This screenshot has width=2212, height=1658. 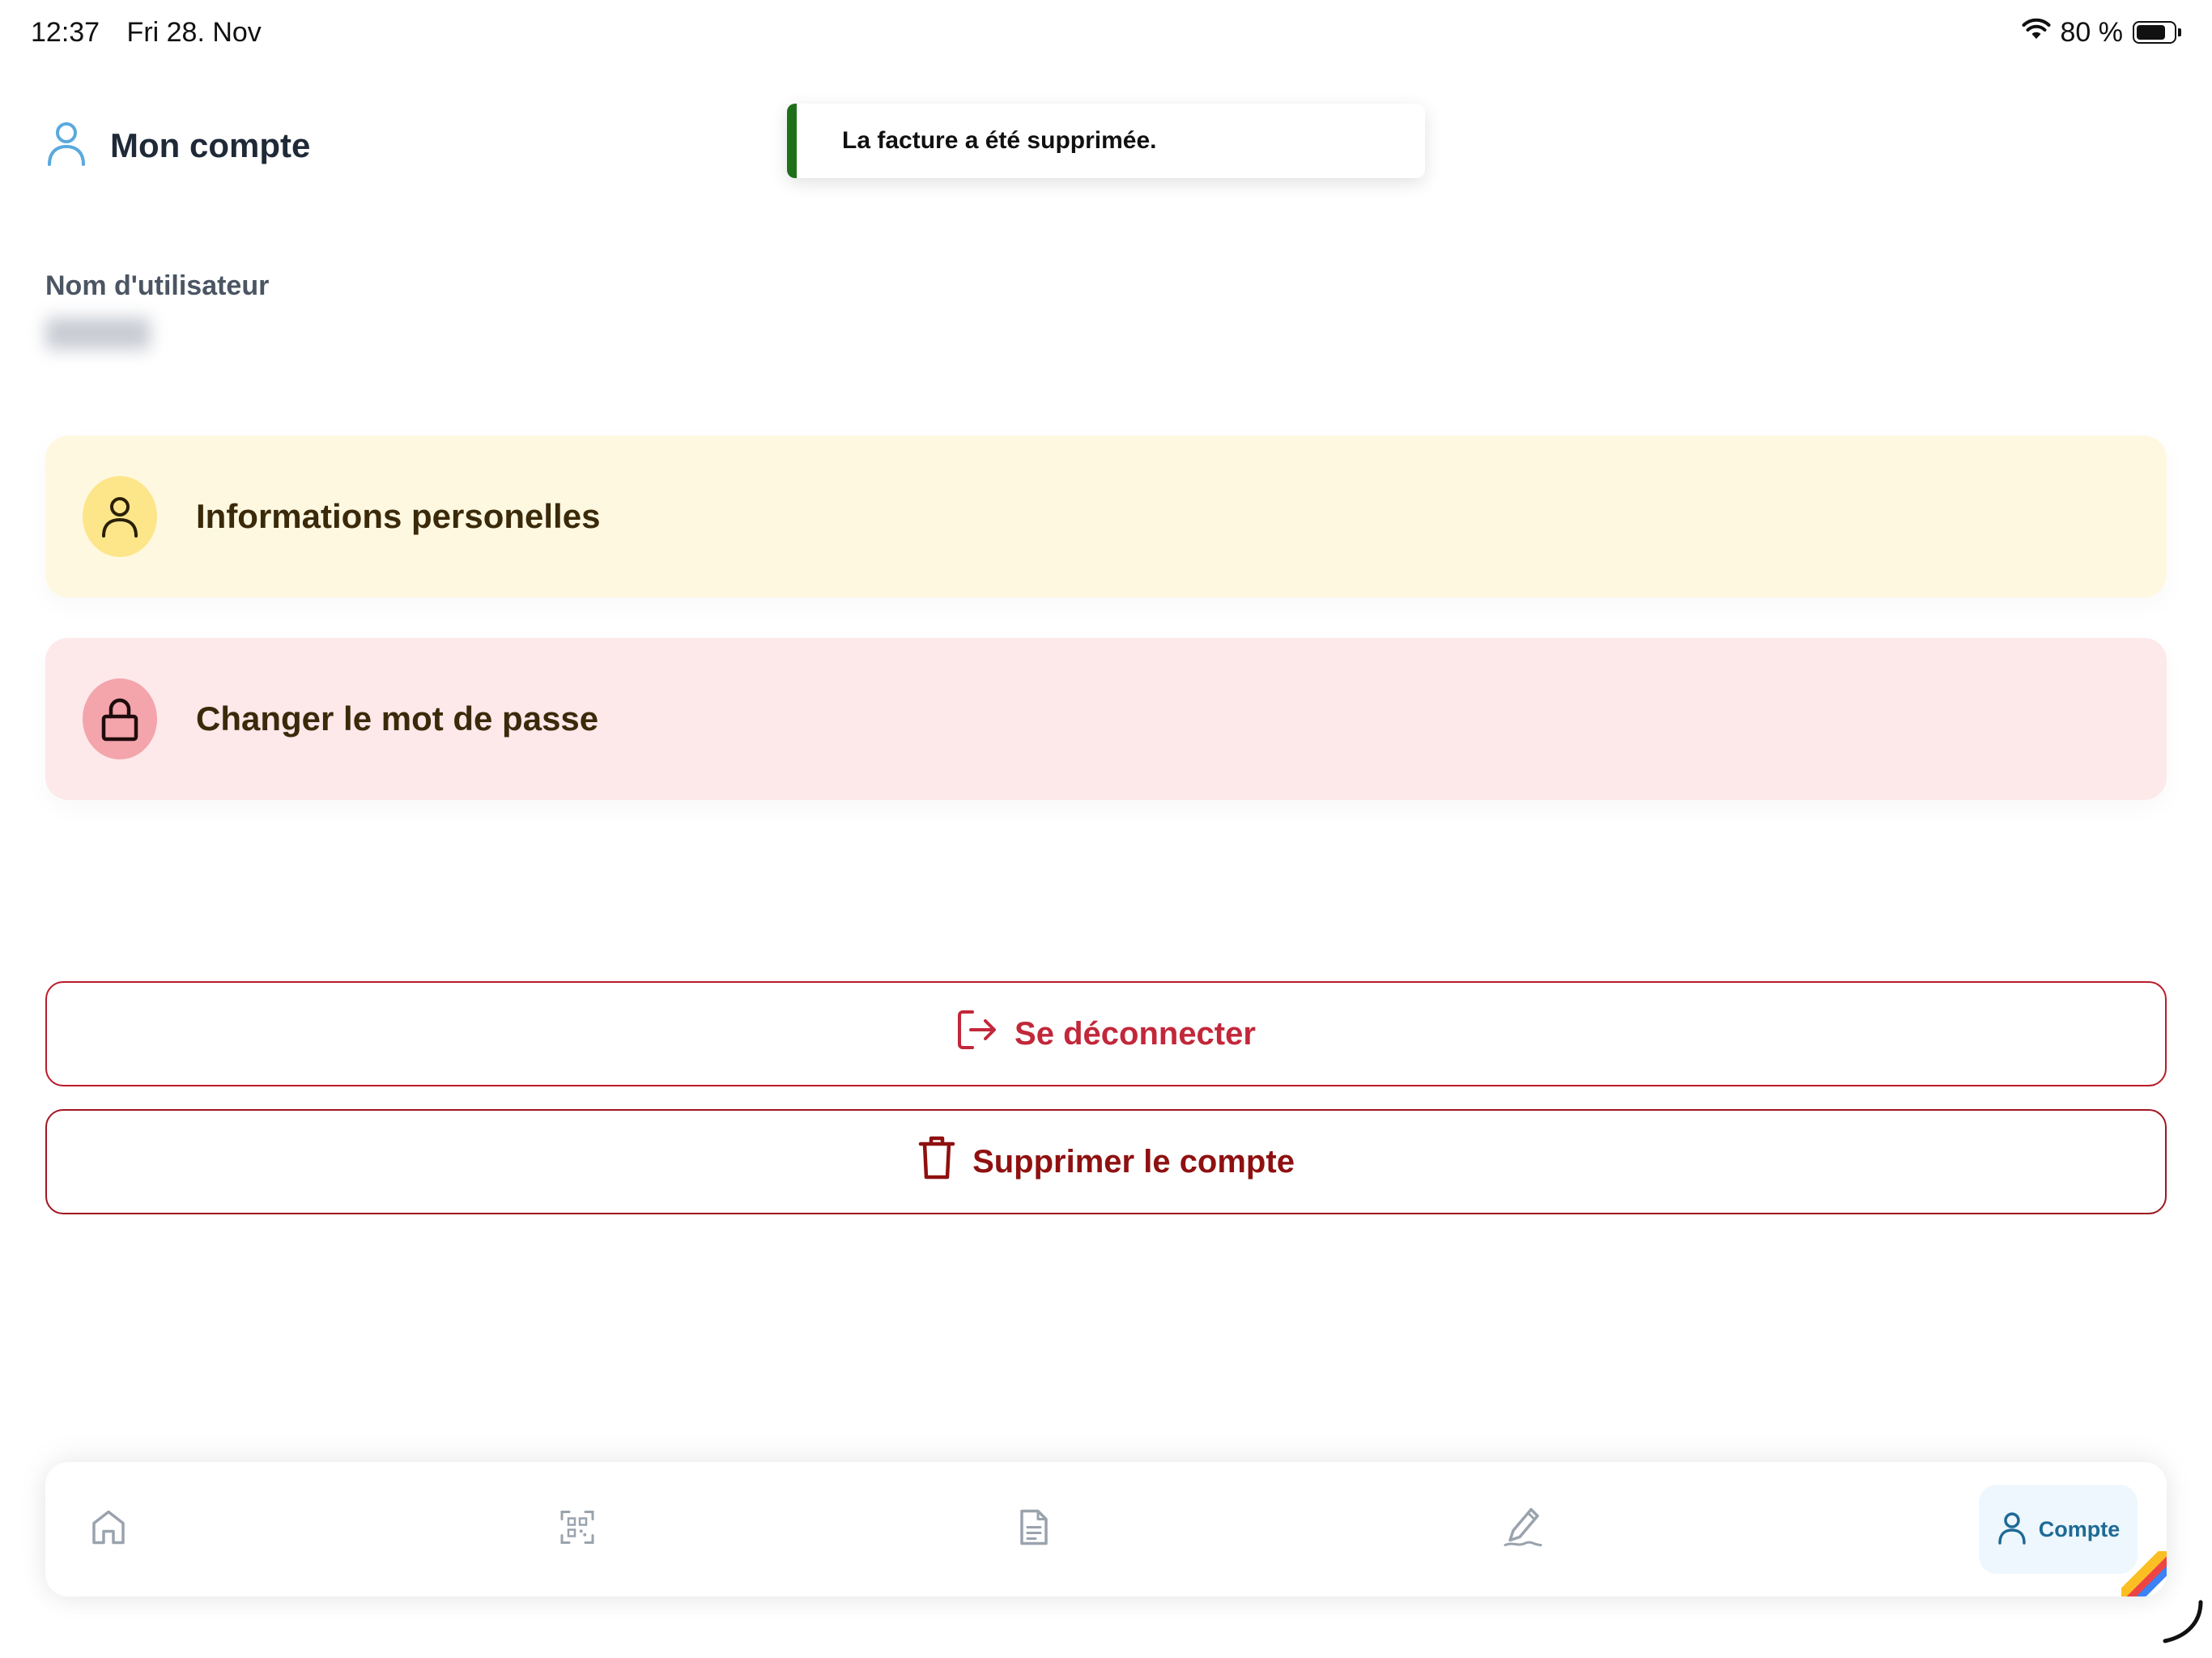 I want to click on nav-documents, so click(x=1034, y=1529).